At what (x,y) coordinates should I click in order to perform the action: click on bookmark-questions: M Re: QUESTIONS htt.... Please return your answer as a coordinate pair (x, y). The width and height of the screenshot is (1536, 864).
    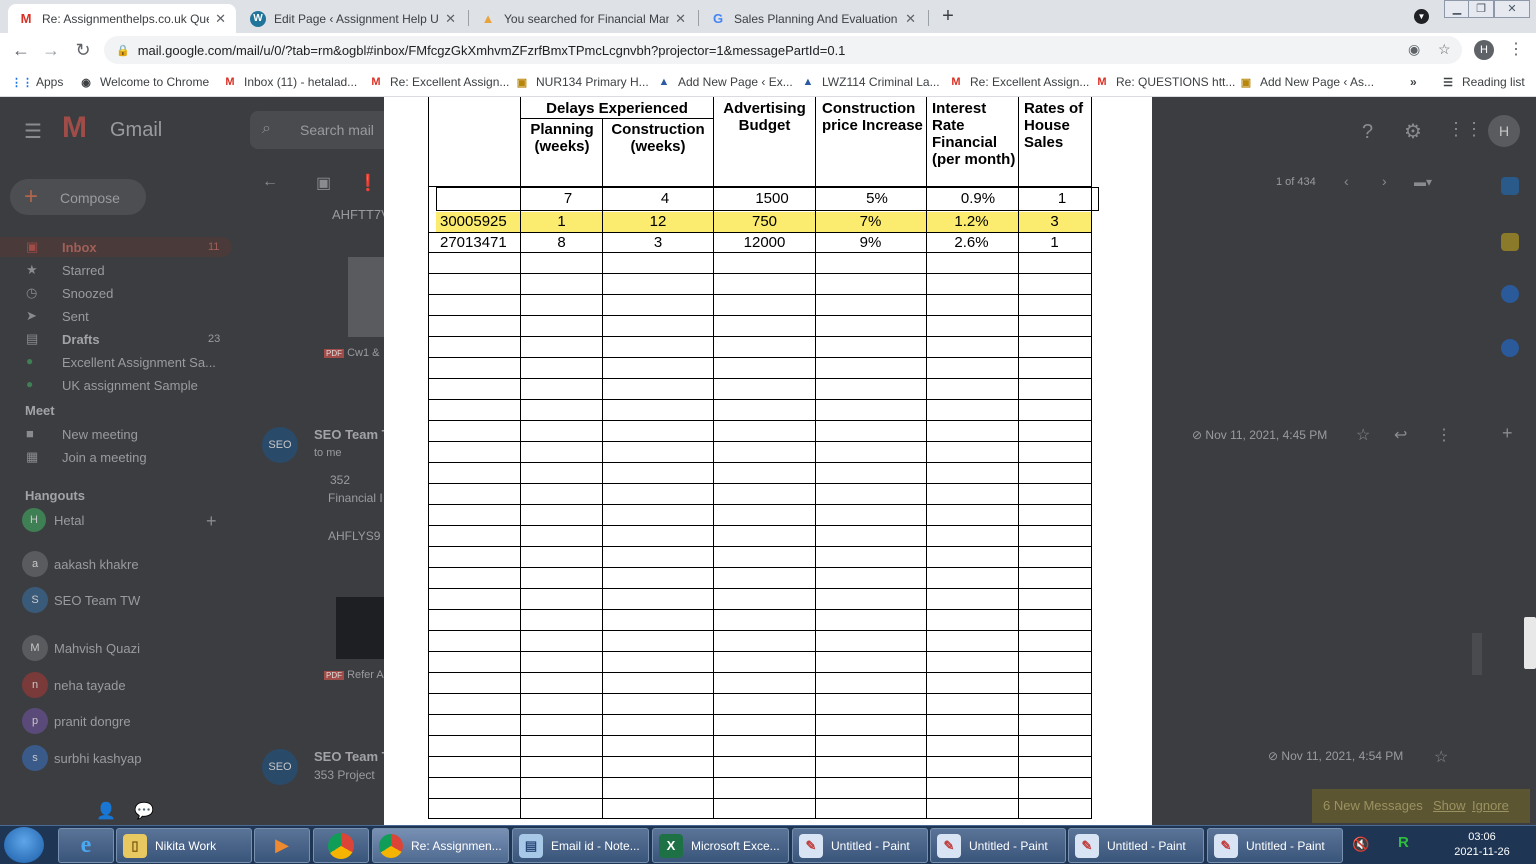
    Looking at the image, I should click on (1164, 82).